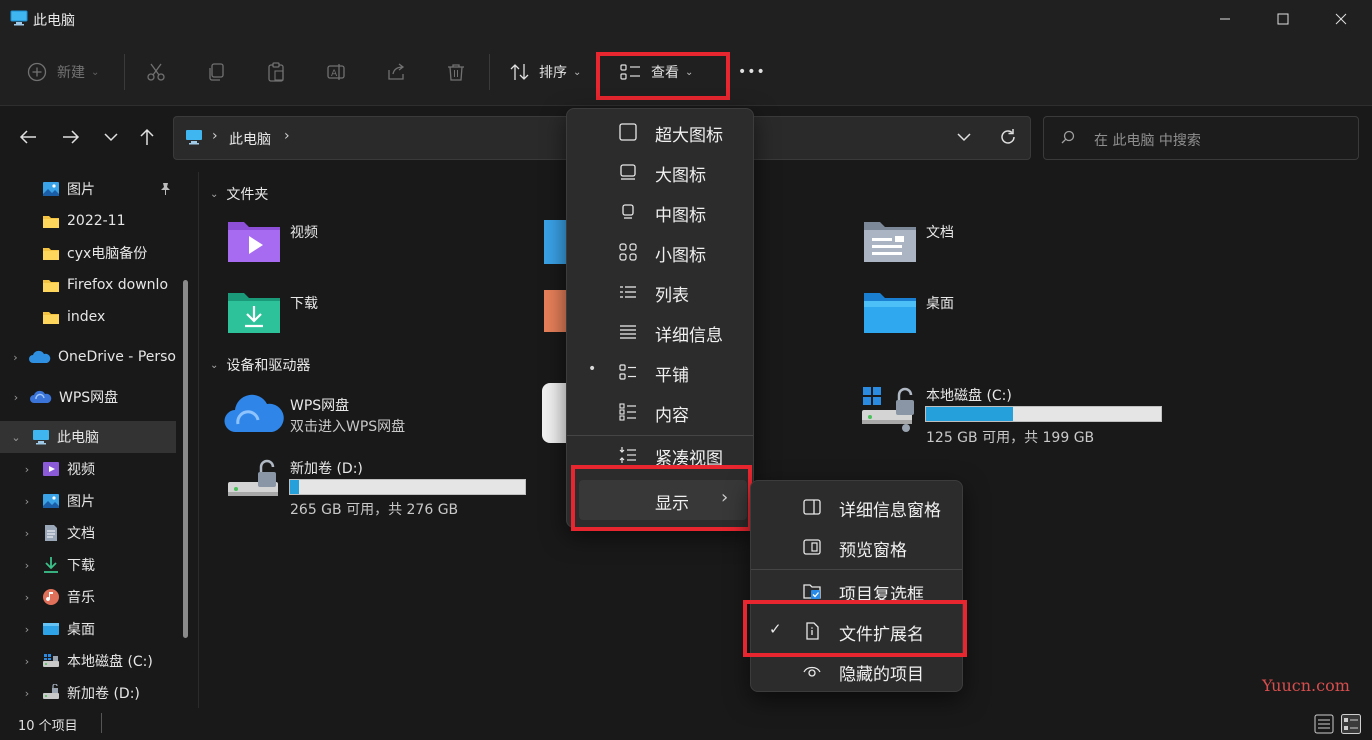  What do you see at coordinates (519, 72) in the screenshot?
I see `sort-icon` at bounding box center [519, 72].